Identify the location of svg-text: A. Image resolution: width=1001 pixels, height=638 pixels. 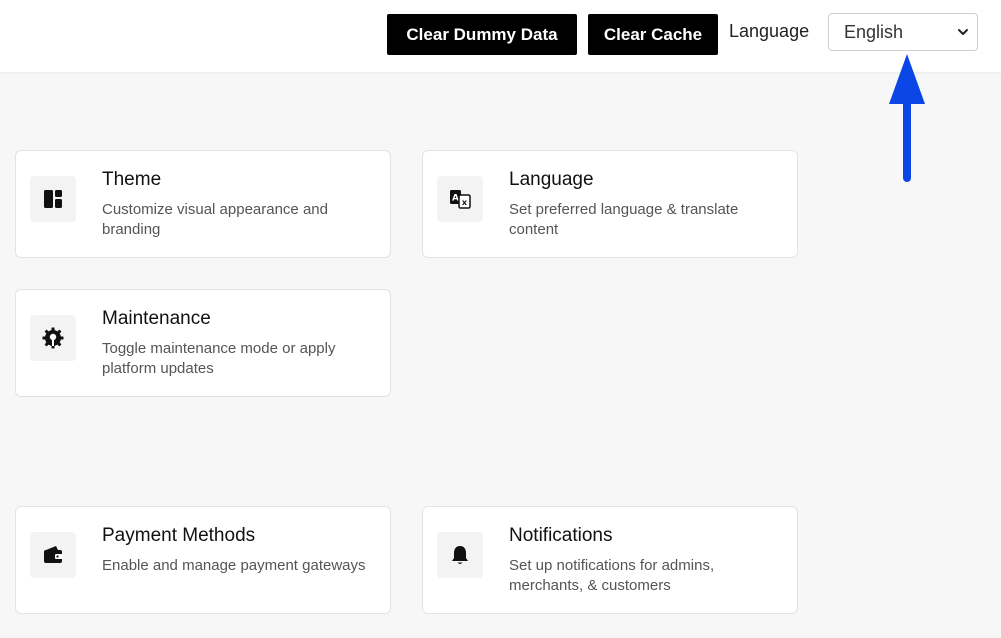
(455, 199).